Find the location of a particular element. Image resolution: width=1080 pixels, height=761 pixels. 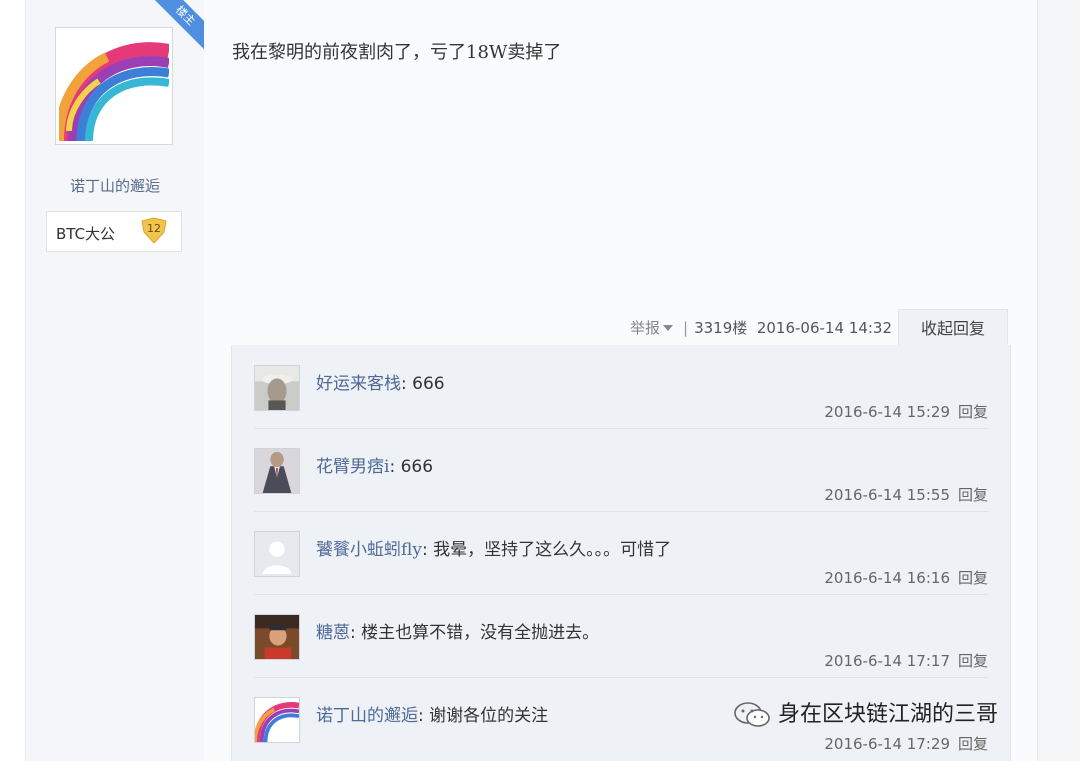

right-gutter is located at coordinates (1058, 380).